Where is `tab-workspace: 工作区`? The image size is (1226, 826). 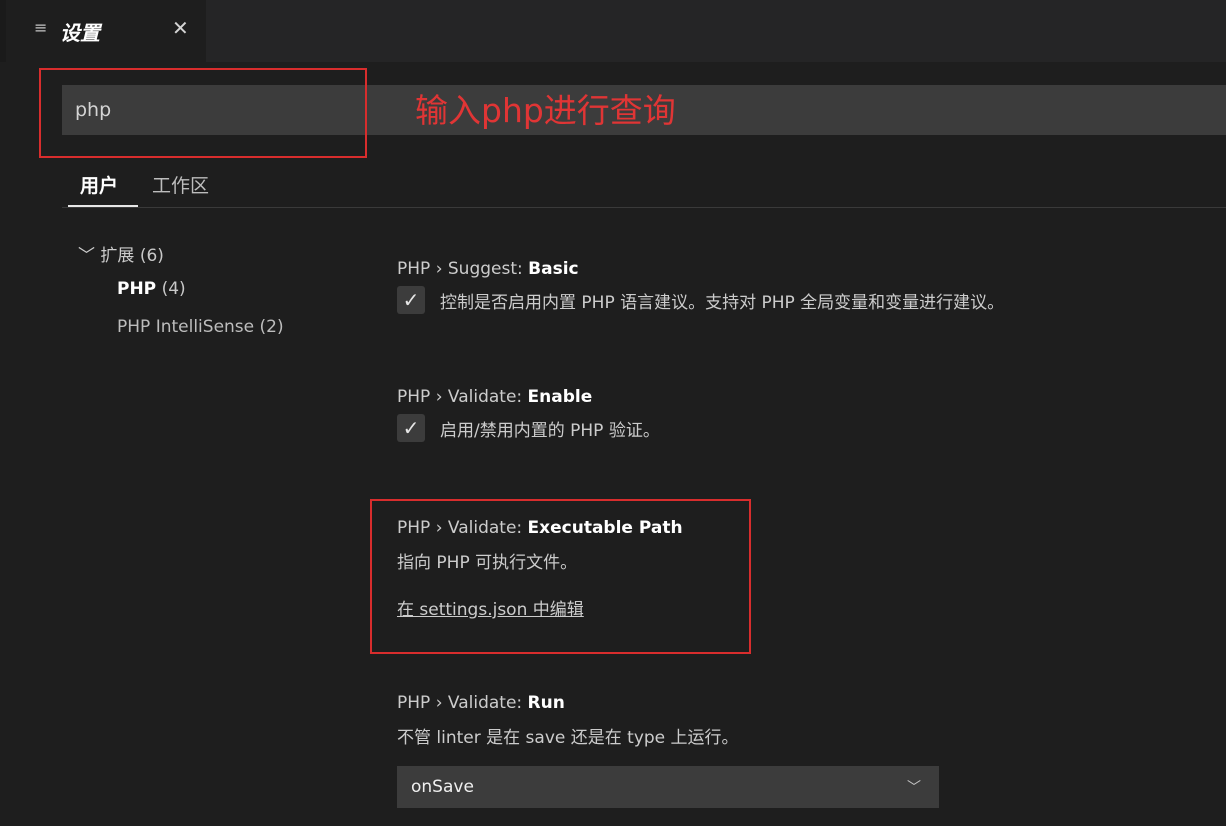 tab-workspace: 工作区 is located at coordinates (180, 184).